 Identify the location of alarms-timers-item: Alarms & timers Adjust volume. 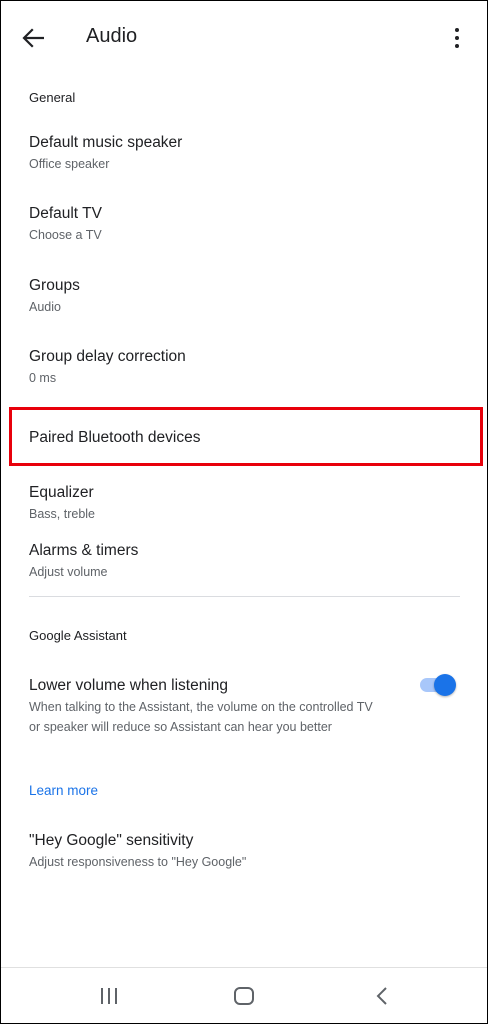
(83, 560).